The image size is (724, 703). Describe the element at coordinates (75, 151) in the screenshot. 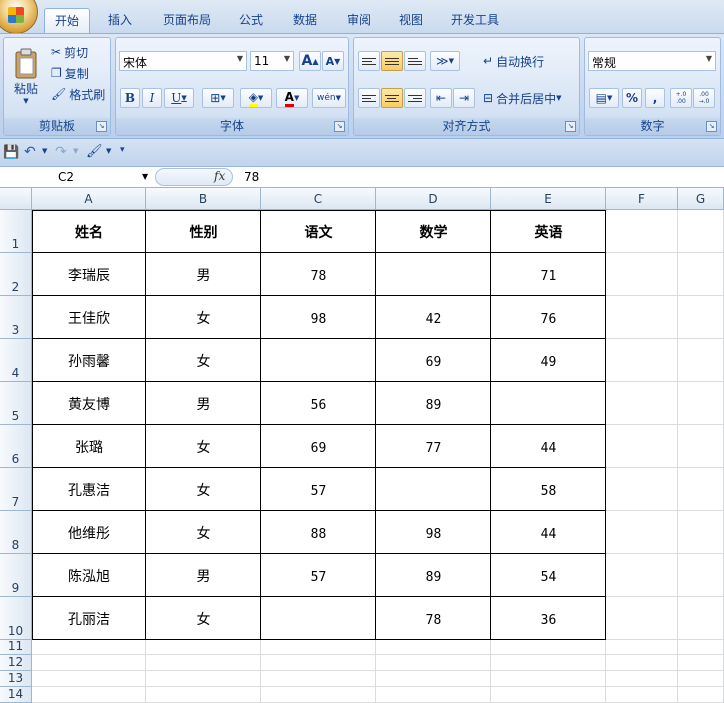

I see `redo-dropdown-icon: ▼` at that location.